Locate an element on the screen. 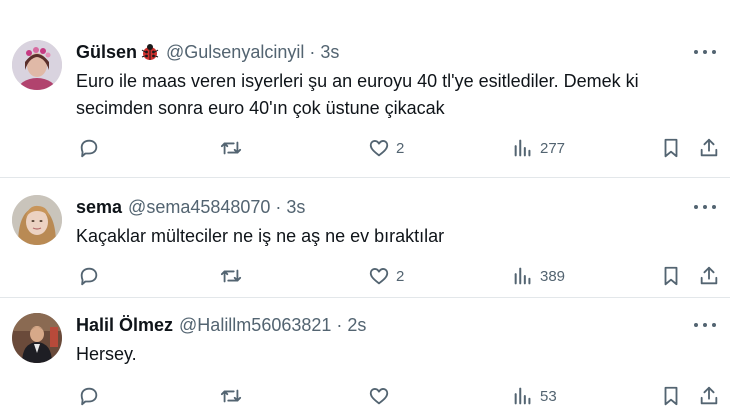  author-name: Halil Ölmez is located at coordinates (124, 325).